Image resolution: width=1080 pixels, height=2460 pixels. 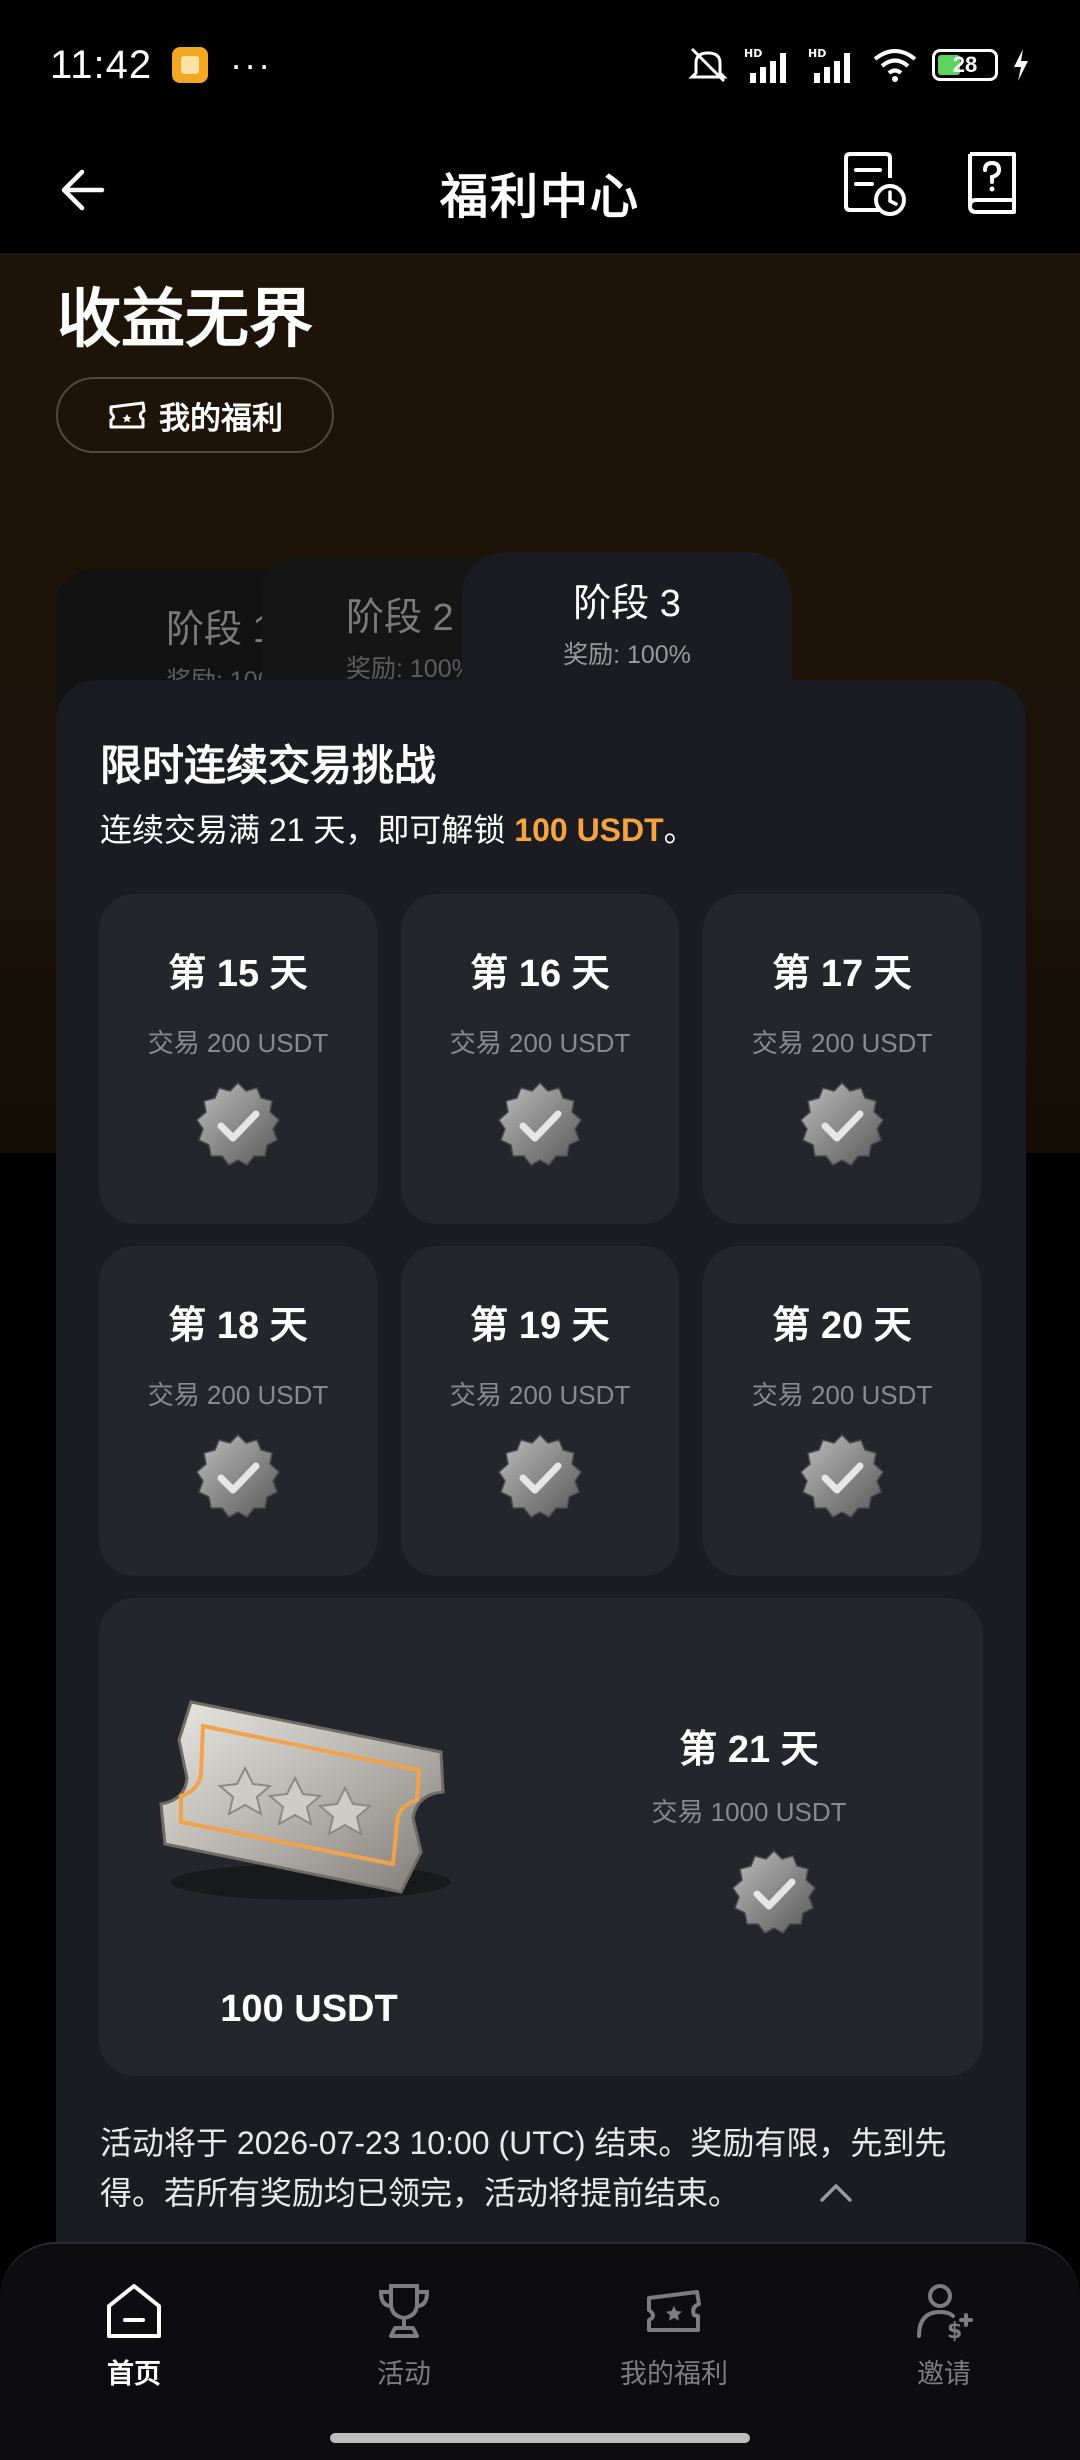 What do you see at coordinates (674, 2335) in the screenshot?
I see `nav-item-my-benefits: 我的福利` at bounding box center [674, 2335].